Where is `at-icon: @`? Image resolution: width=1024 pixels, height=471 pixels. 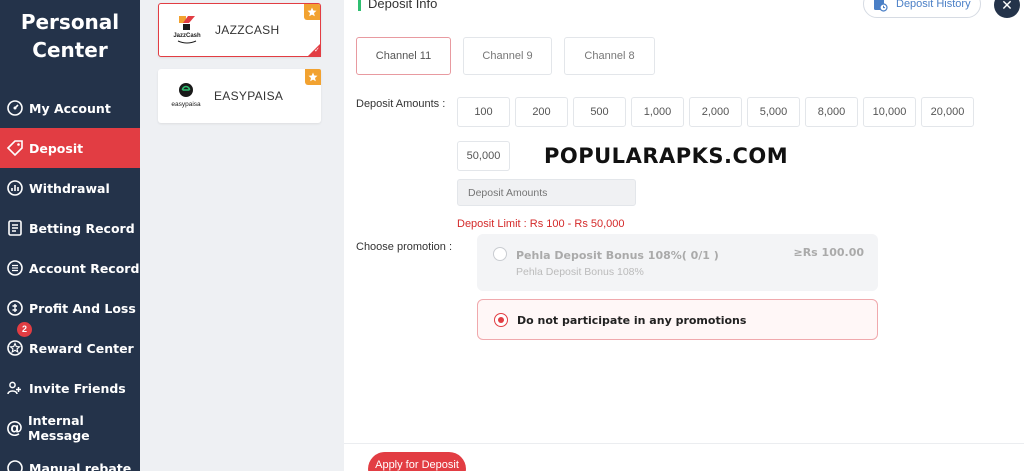 at-icon: @ is located at coordinates (14, 428).